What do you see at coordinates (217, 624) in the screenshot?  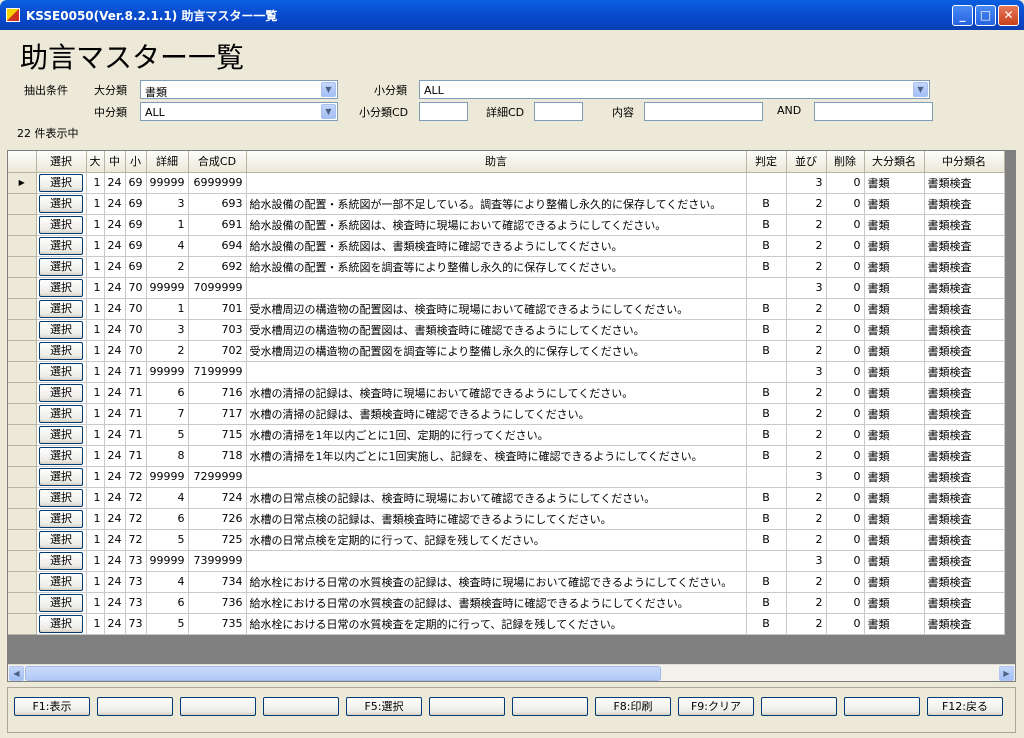 I see `table-cell: 735` at bounding box center [217, 624].